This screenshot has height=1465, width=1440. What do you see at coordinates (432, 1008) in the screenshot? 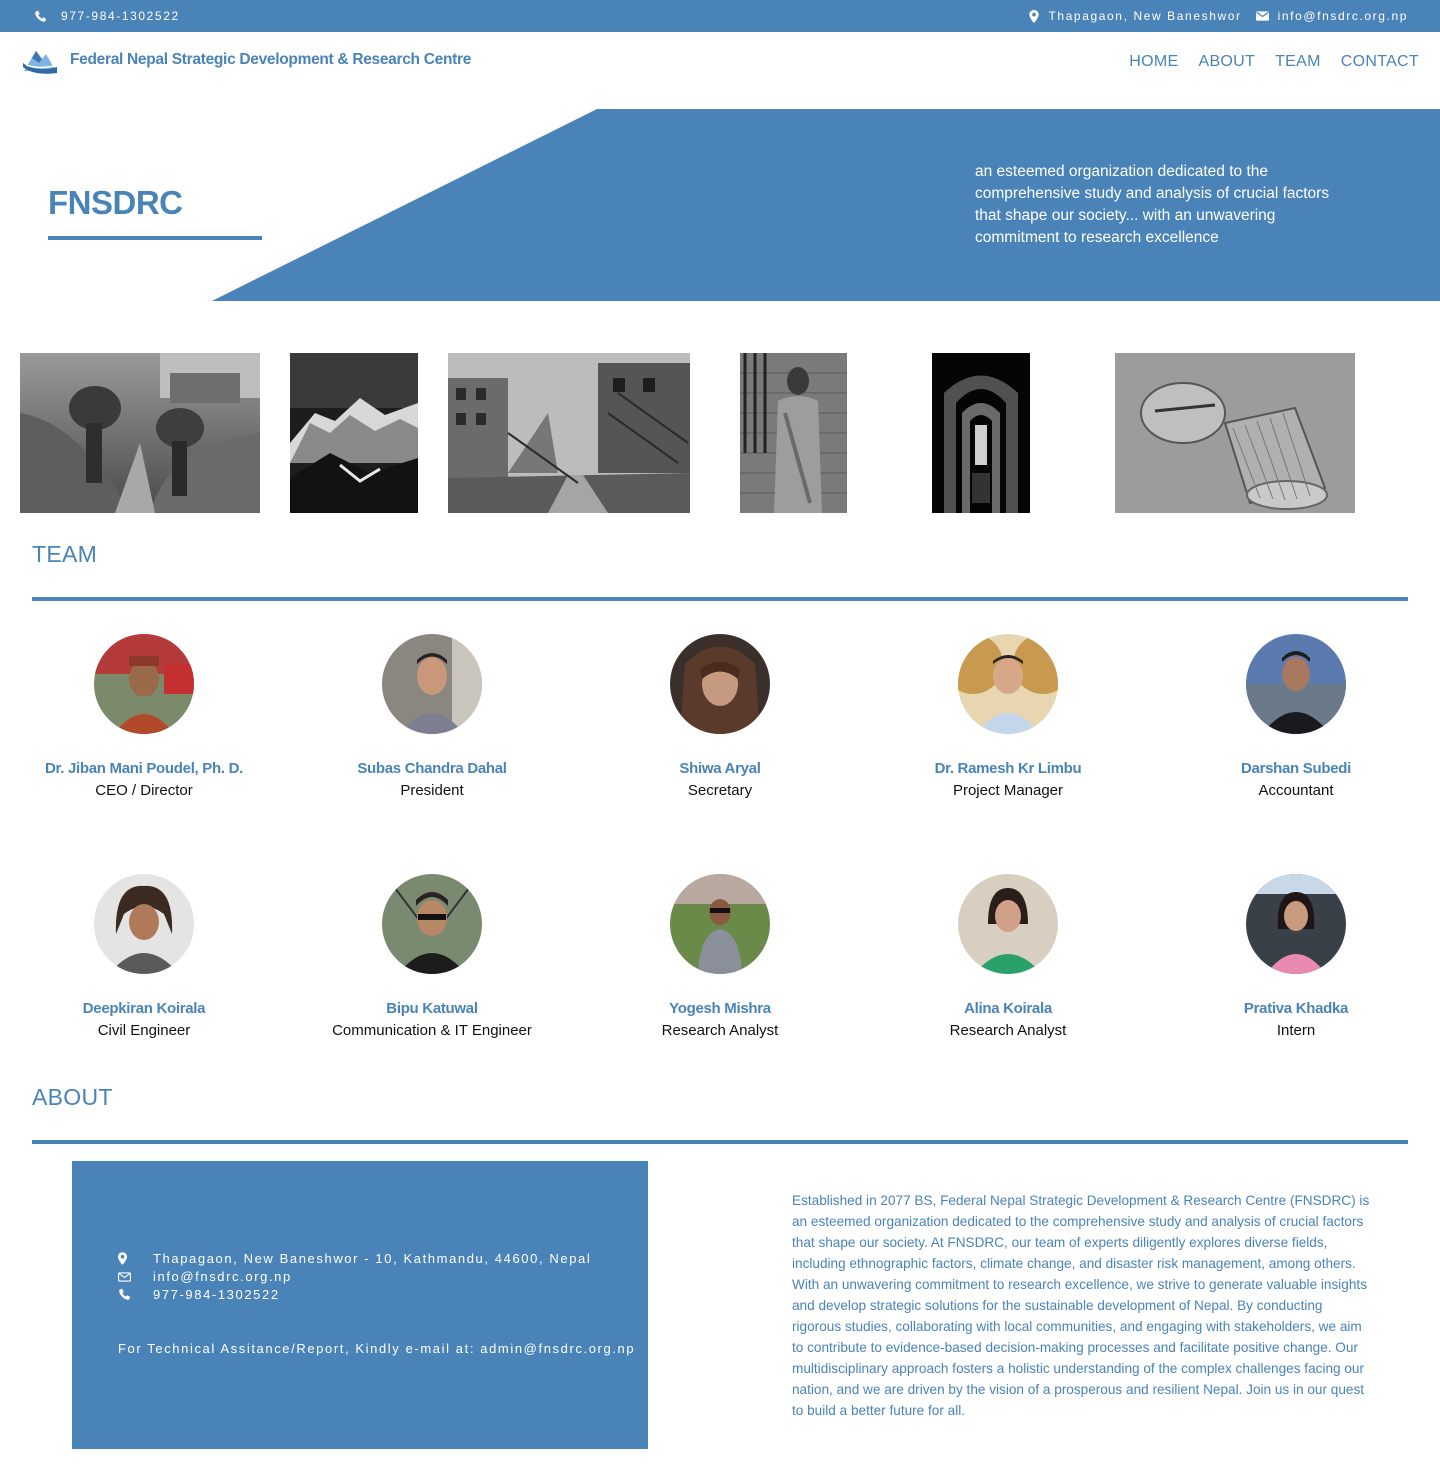
I see `member-name: Bipu Katuwal` at bounding box center [432, 1008].